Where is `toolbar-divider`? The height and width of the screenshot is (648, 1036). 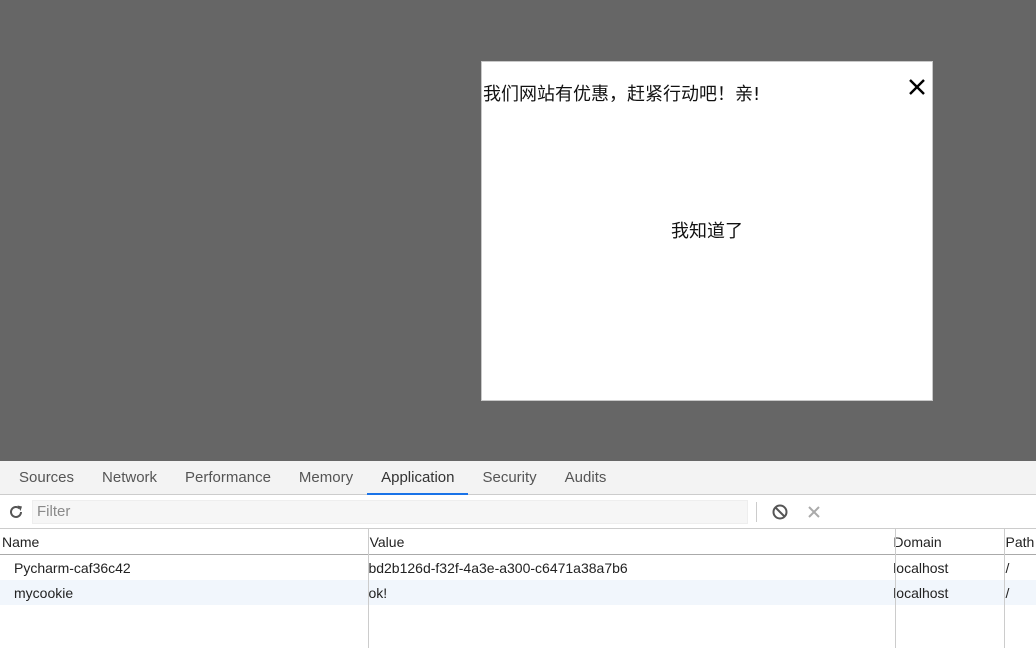
toolbar-divider is located at coordinates (756, 511).